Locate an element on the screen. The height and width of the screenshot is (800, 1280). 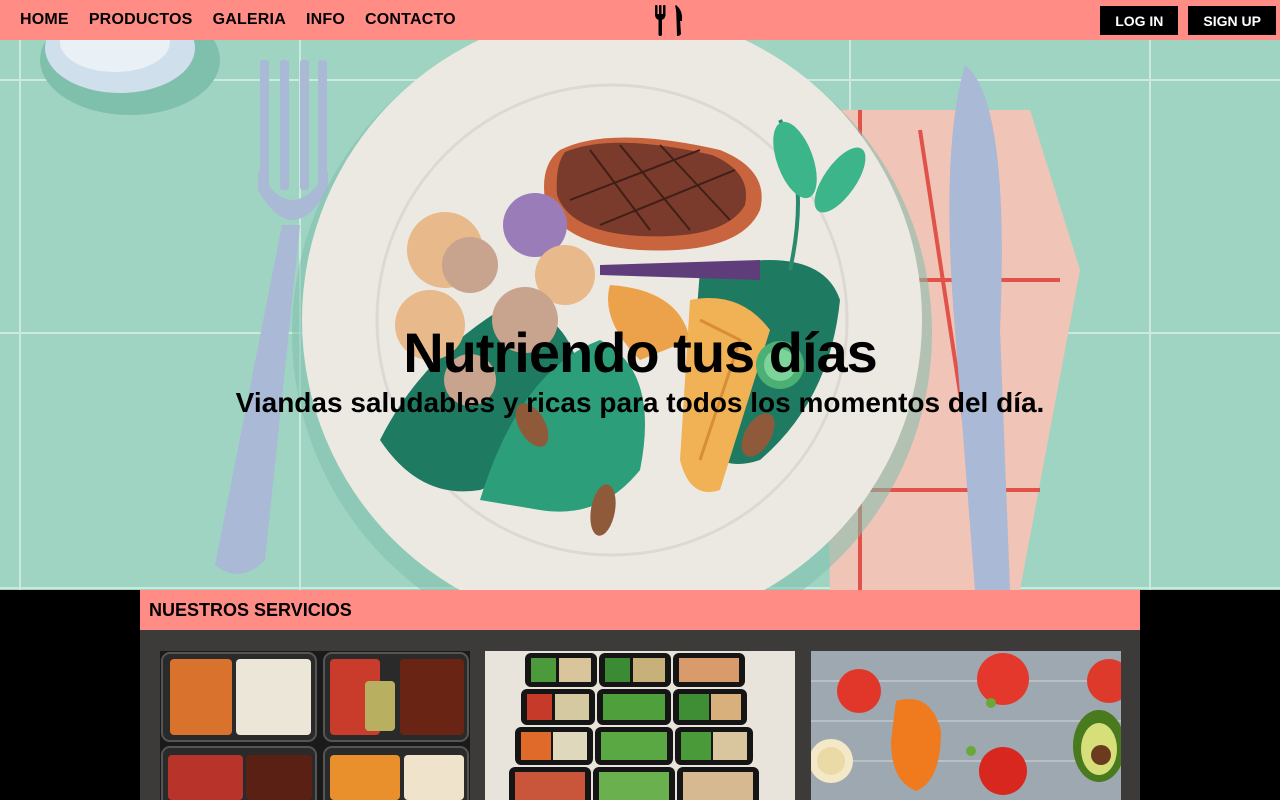
meal-prep-image is located at coordinates (315, 725).